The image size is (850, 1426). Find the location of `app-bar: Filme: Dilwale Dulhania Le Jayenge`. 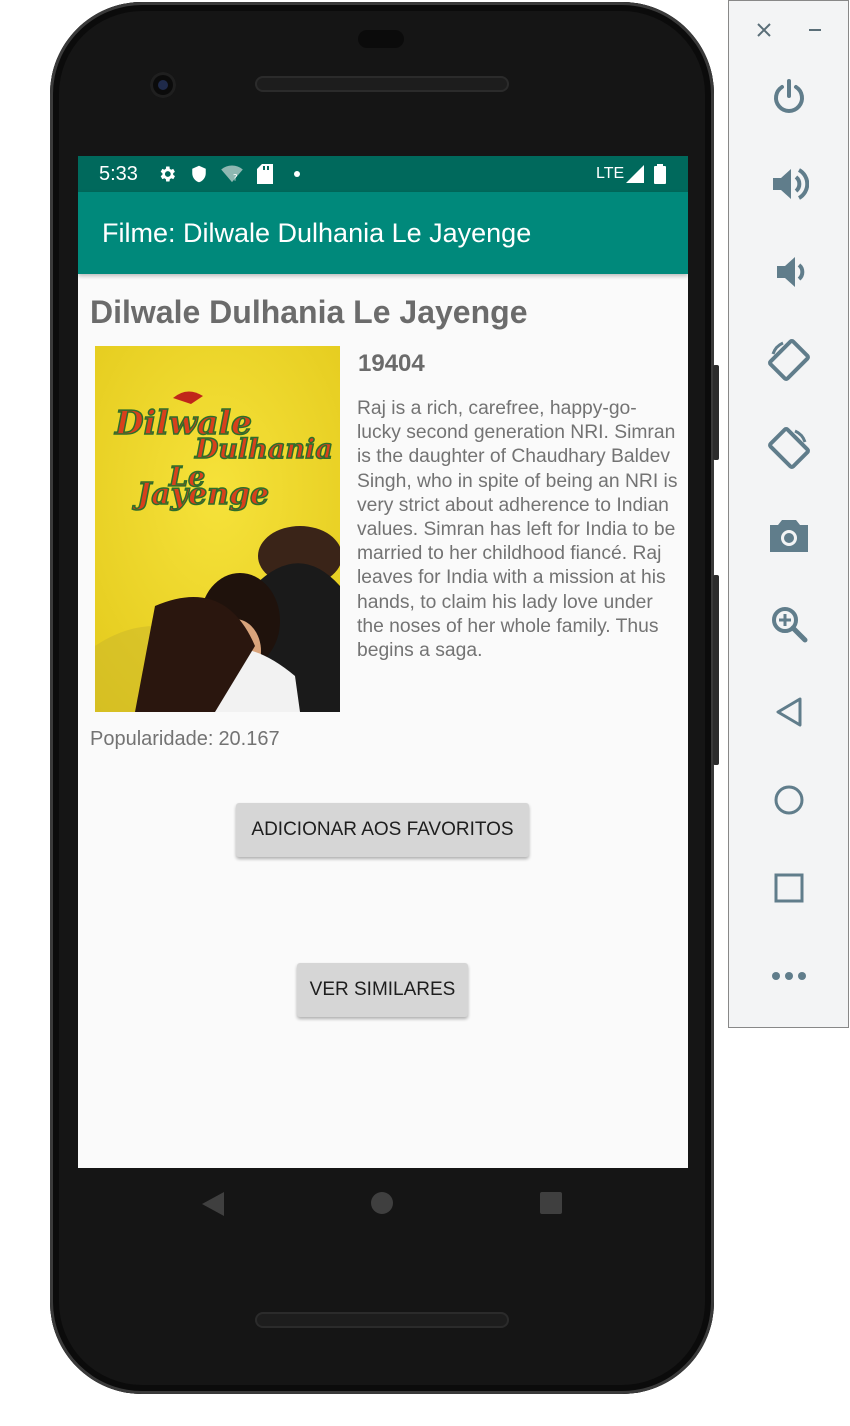

app-bar: Filme: Dilwale Dulhania Le Jayenge is located at coordinates (383, 233).